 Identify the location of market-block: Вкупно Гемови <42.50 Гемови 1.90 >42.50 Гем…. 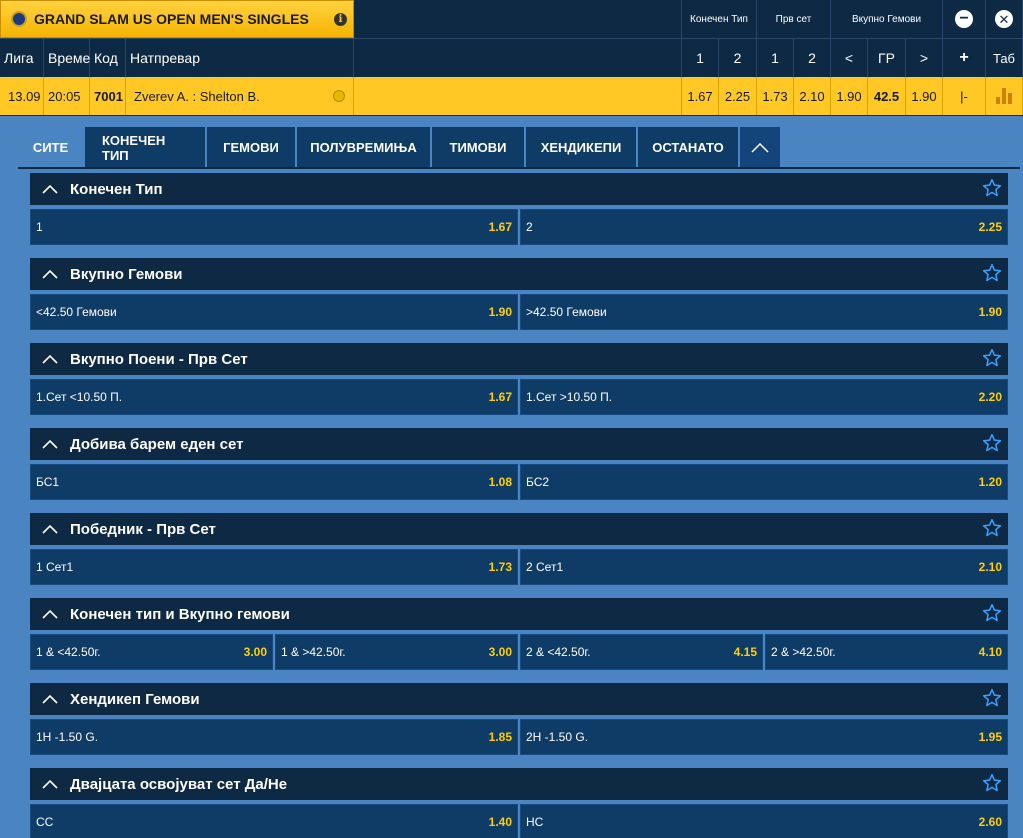
(519, 294).